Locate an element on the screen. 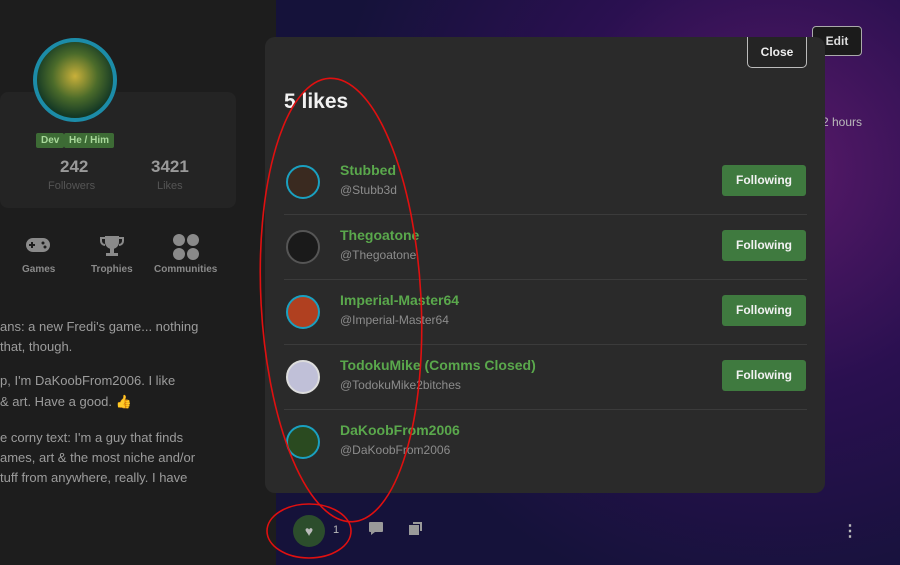  like-count: 1 is located at coordinates (336, 530).